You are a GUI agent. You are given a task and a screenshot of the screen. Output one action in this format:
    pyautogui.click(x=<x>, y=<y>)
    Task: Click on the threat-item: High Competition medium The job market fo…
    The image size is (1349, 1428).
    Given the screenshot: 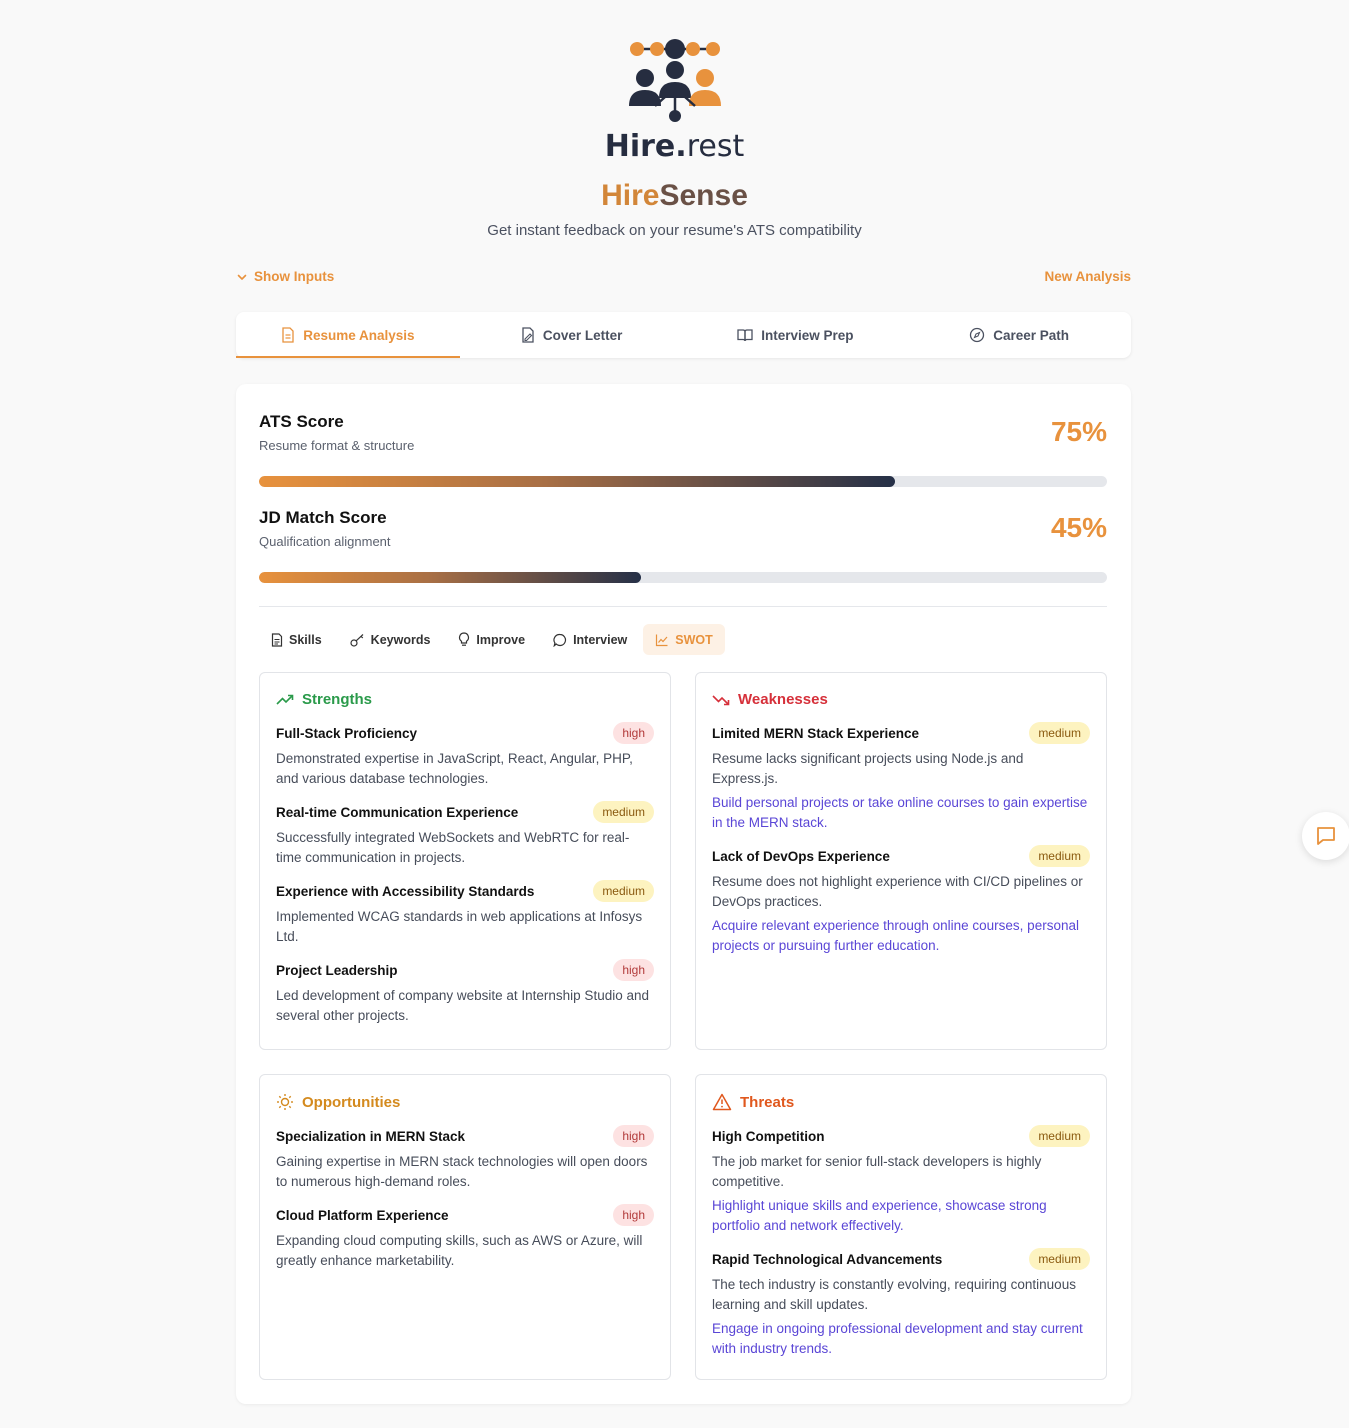 What is the action you would take?
    pyautogui.click(x=901, y=1180)
    